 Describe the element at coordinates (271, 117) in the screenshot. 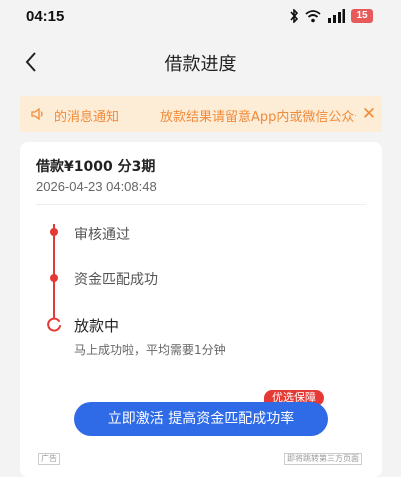

I see `notice-message: 放款结果请留意App内或微信公众号的消` at that location.